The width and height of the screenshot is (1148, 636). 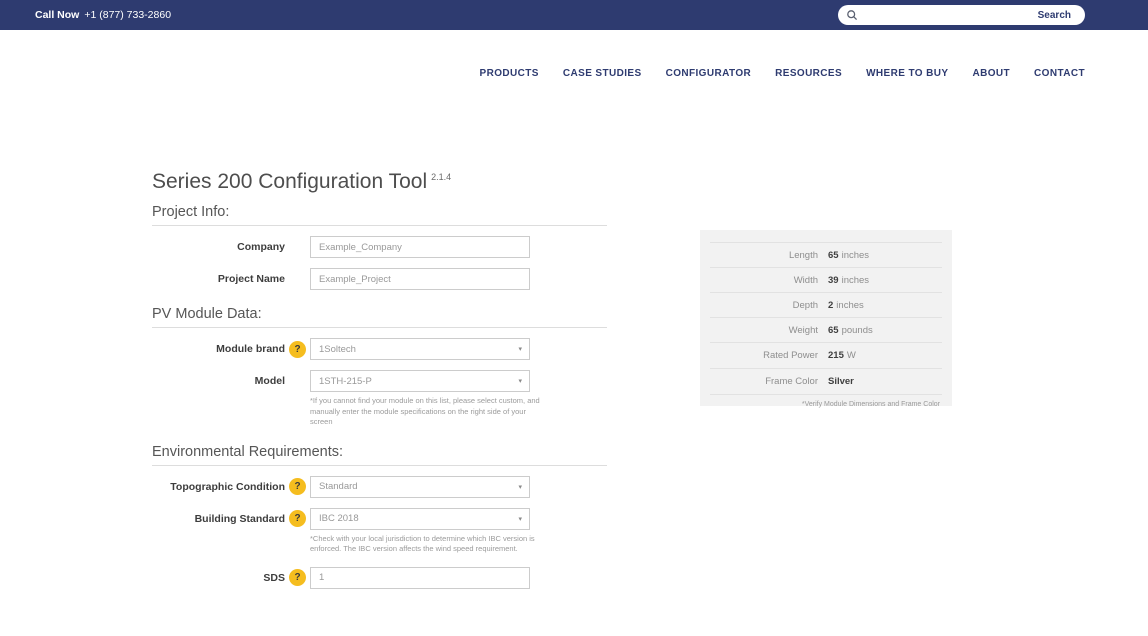 I want to click on section-environmental: Environmental Requirements:, so click(x=379, y=455).